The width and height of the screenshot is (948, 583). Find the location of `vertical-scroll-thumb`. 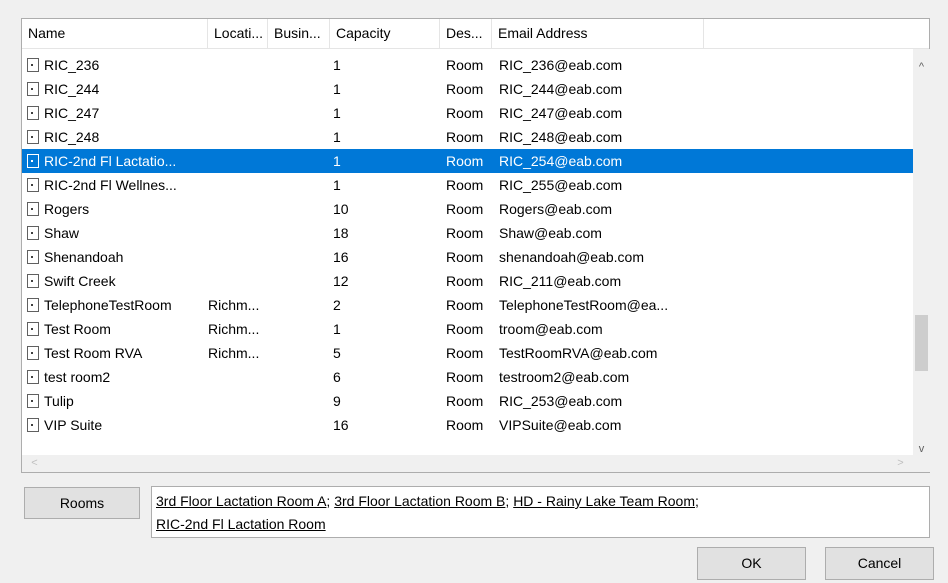

vertical-scroll-thumb is located at coordinates (921, 343).